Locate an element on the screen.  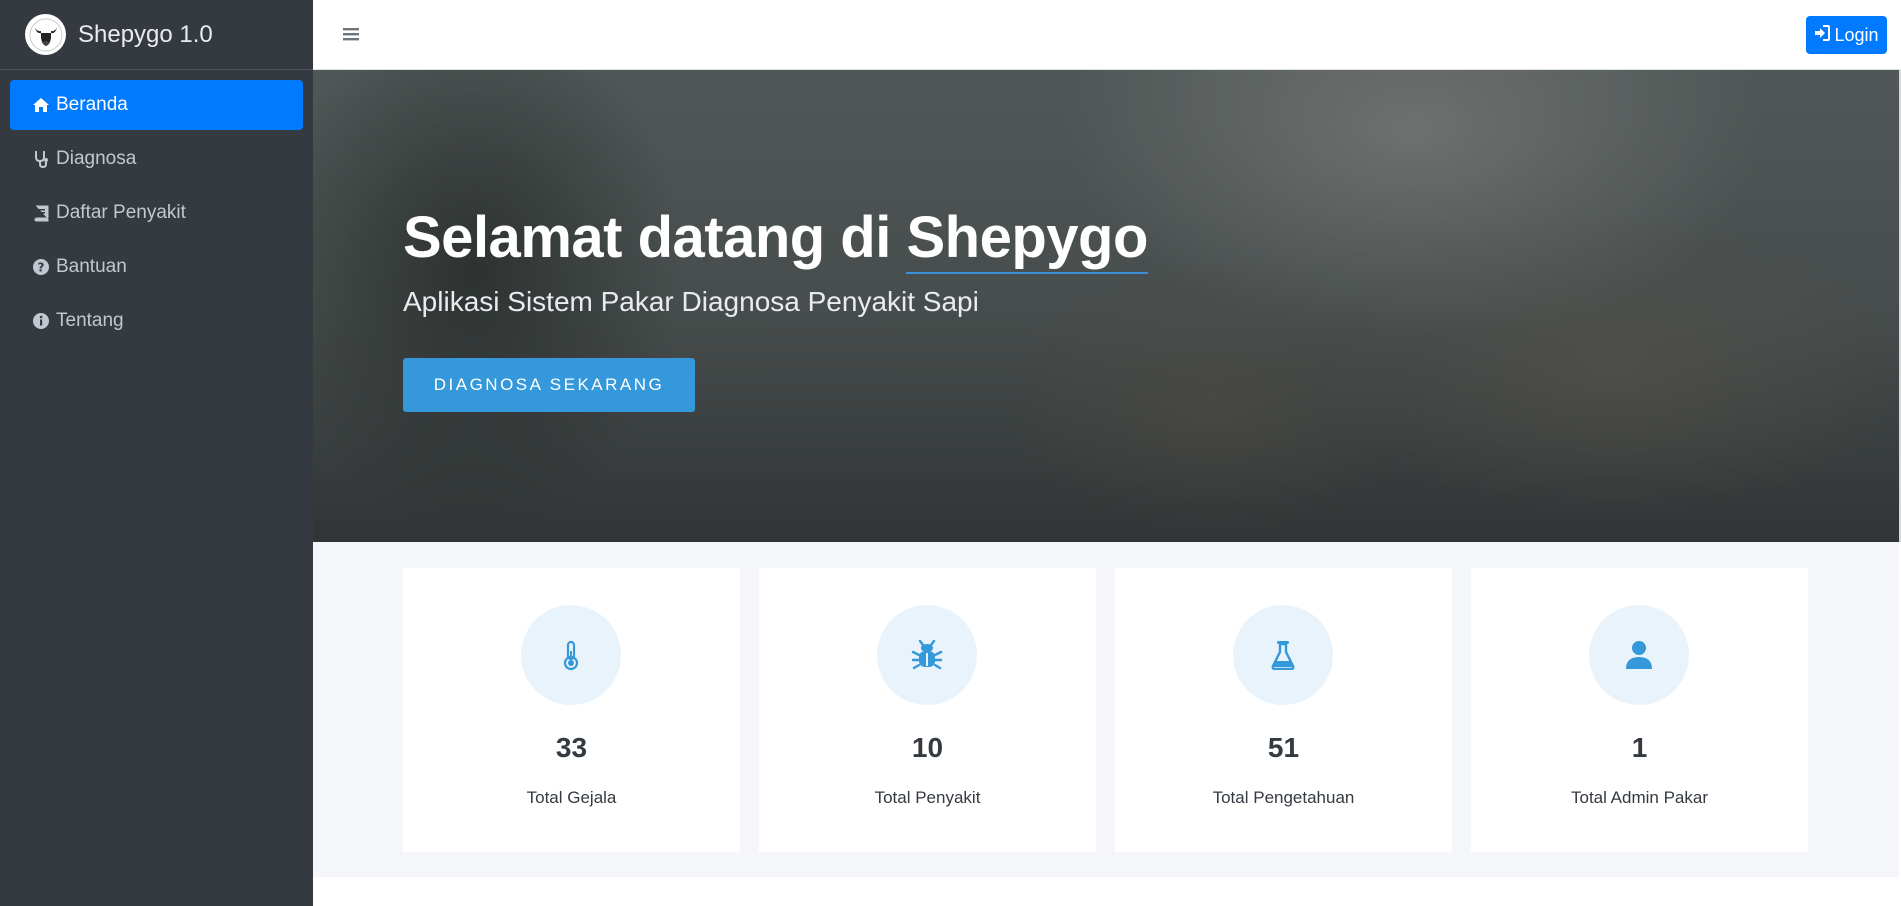
sidebar-item-label: Tentang is located at coordinates (90, 320).